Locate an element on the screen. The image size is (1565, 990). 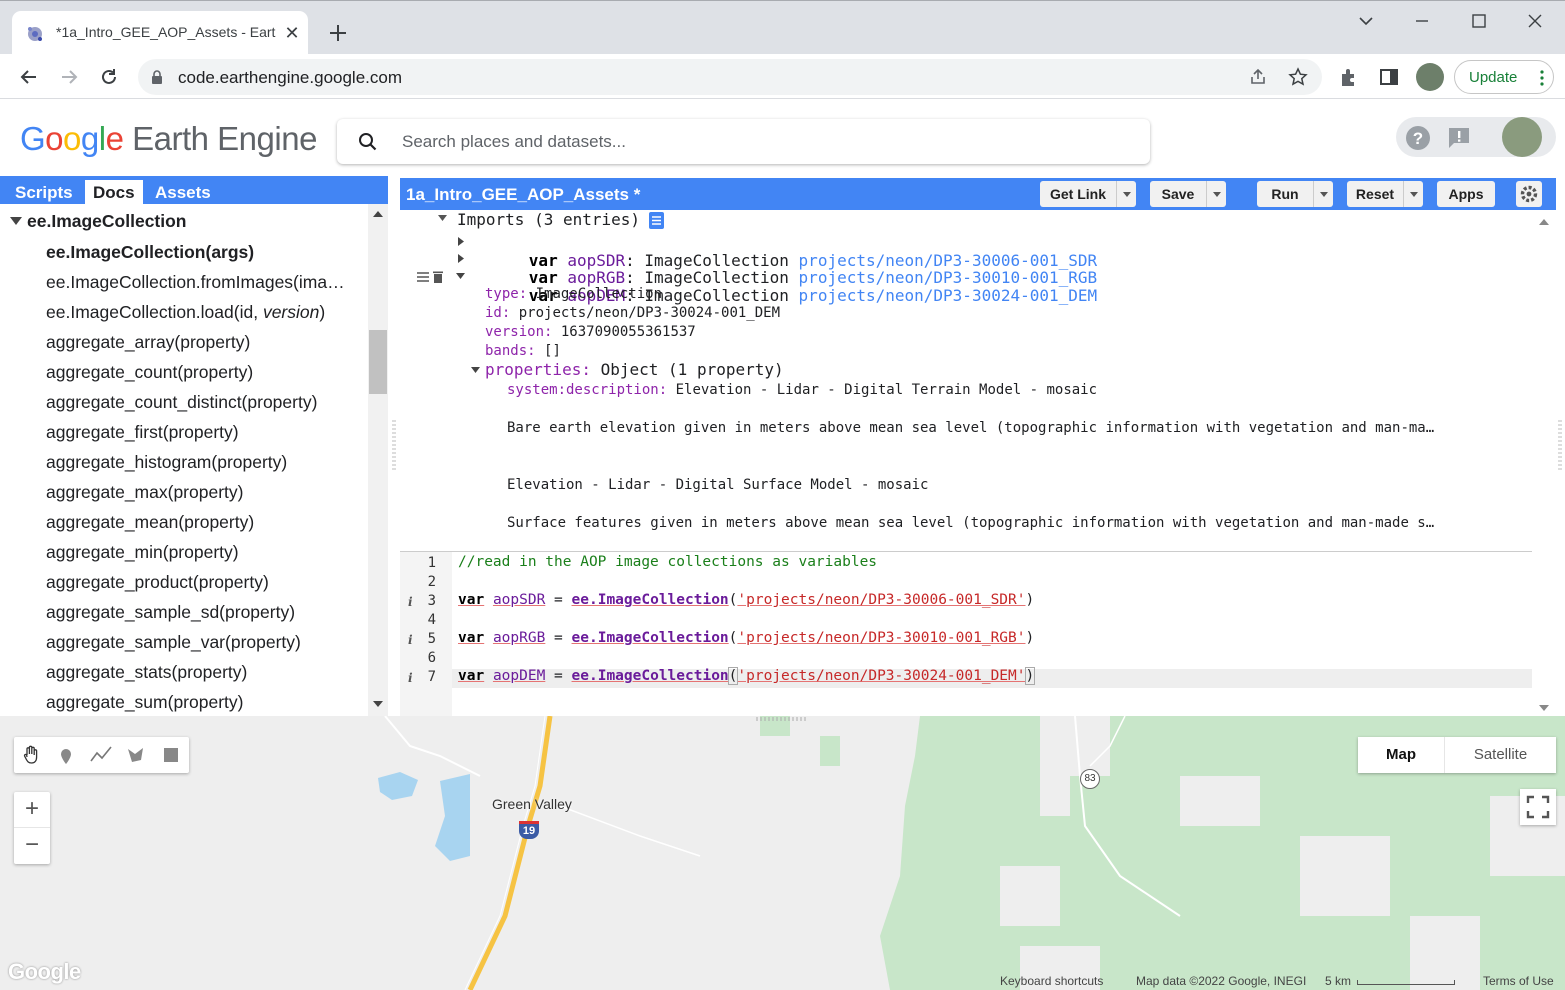
update-button: Update is located at coordinates (1504, 77).